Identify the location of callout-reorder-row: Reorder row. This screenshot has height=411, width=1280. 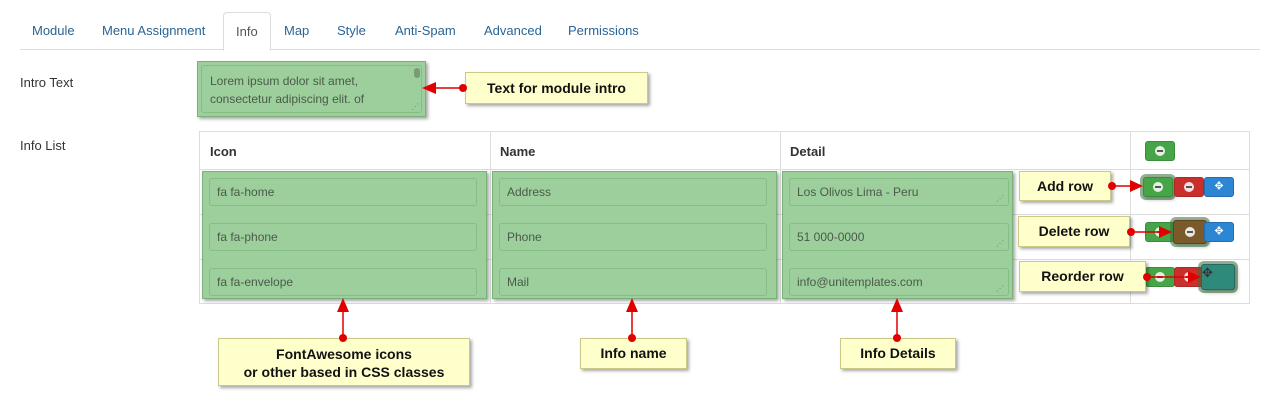
(1082, 276).